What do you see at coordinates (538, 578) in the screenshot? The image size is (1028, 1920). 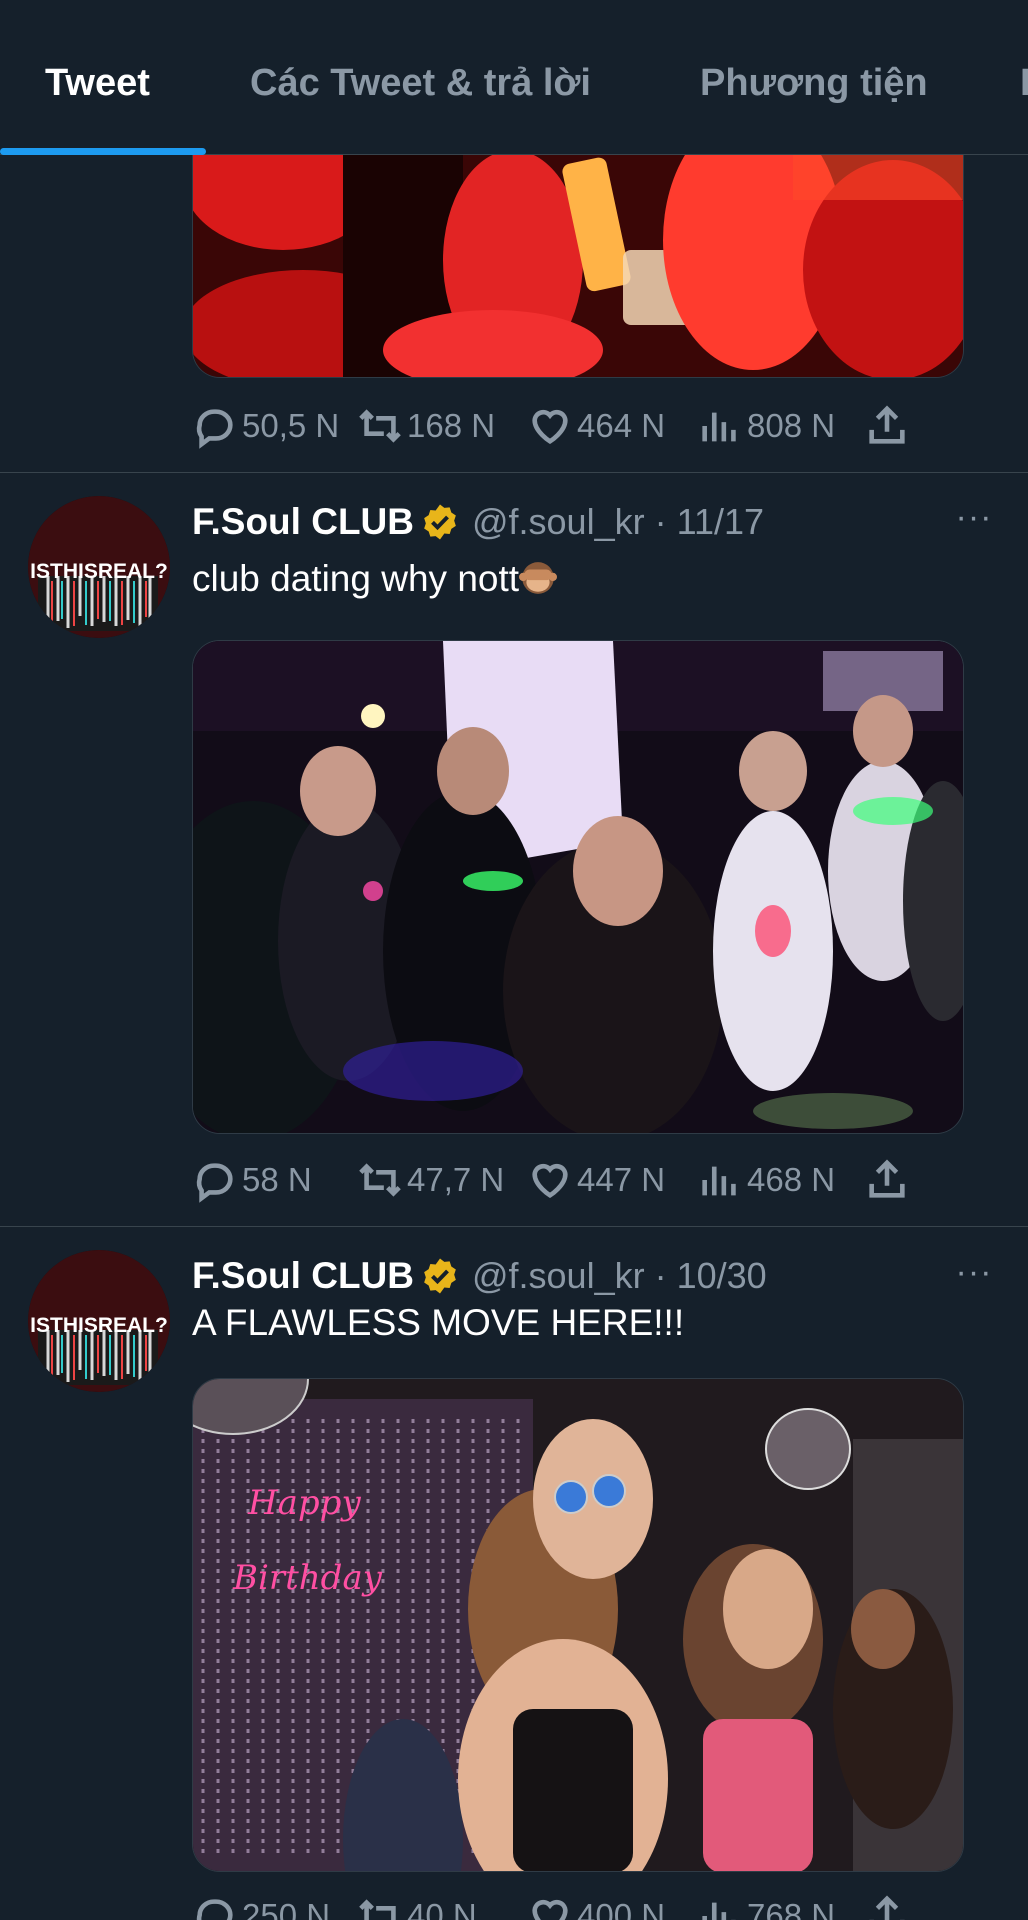 I see `see-no-evil-monkey-icon` at bounding box center [538, 578].